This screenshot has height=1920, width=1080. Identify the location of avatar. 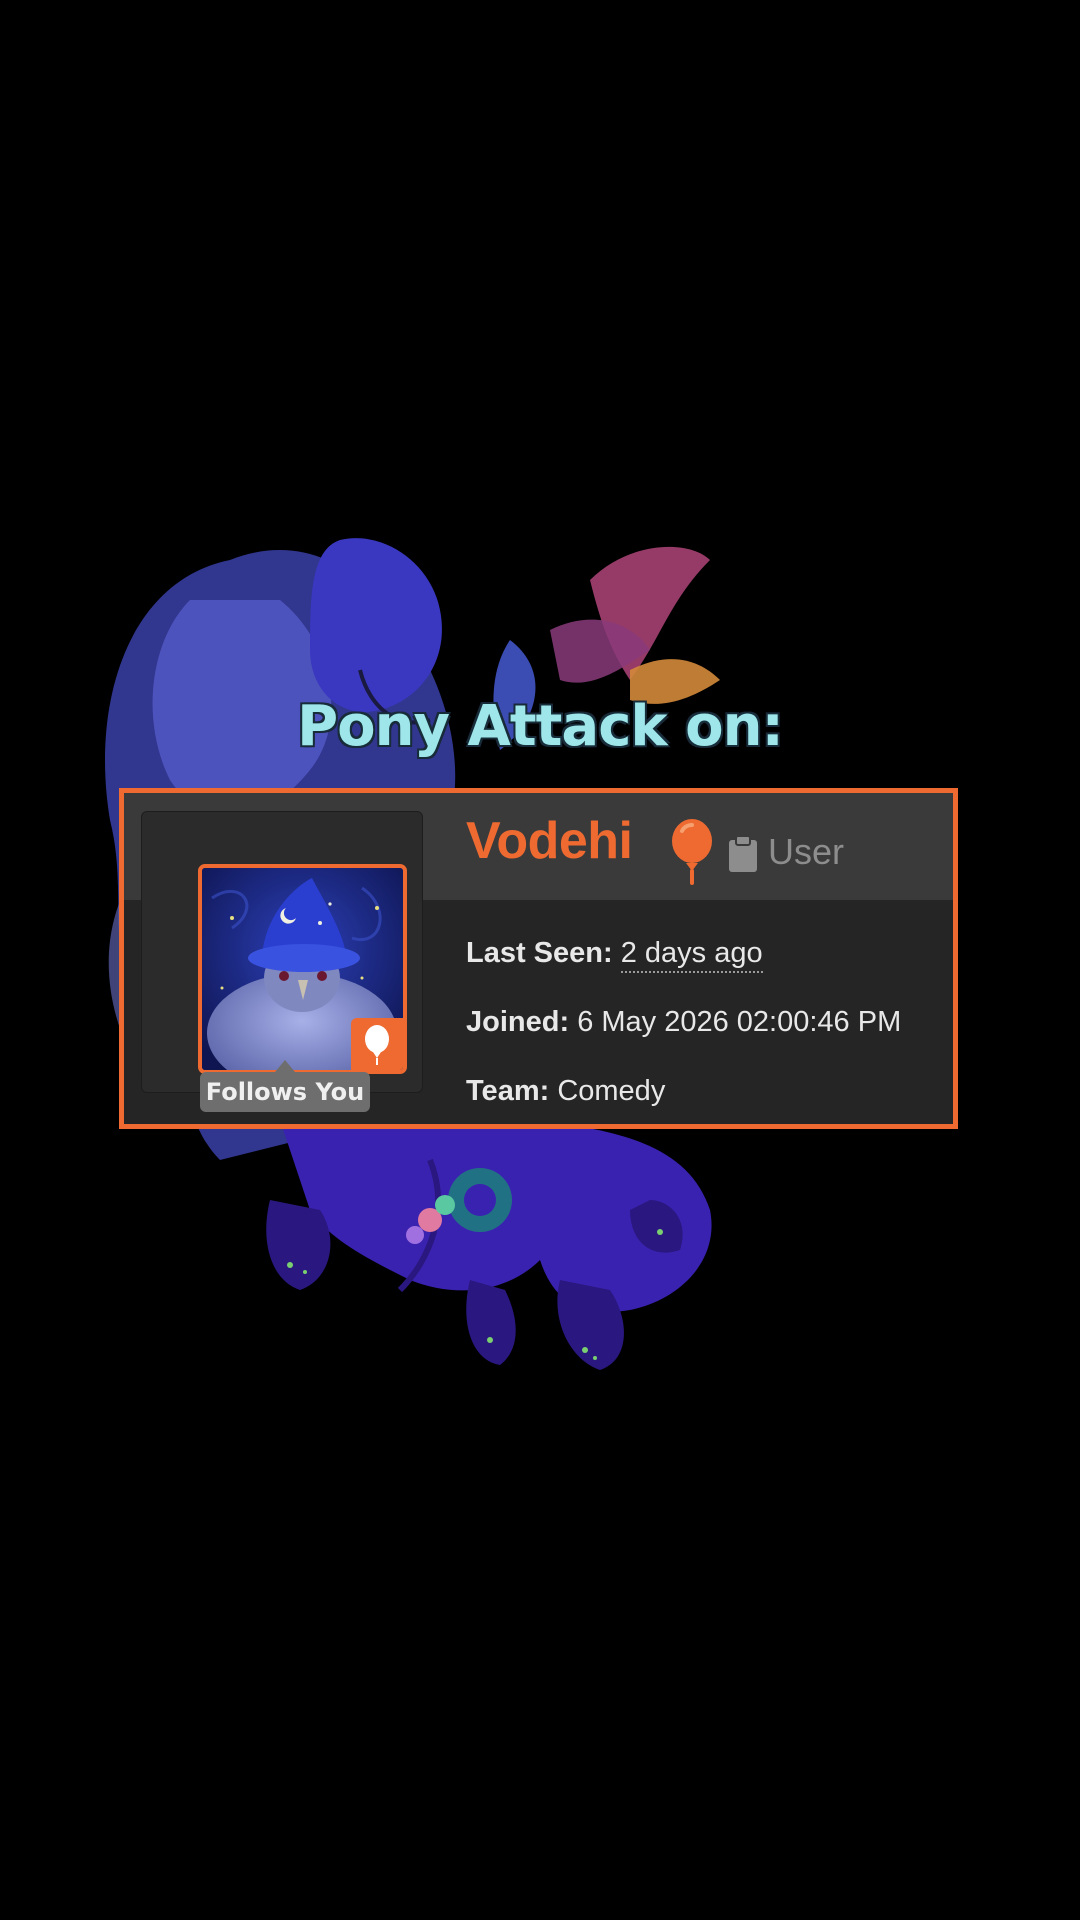
(302, 969).